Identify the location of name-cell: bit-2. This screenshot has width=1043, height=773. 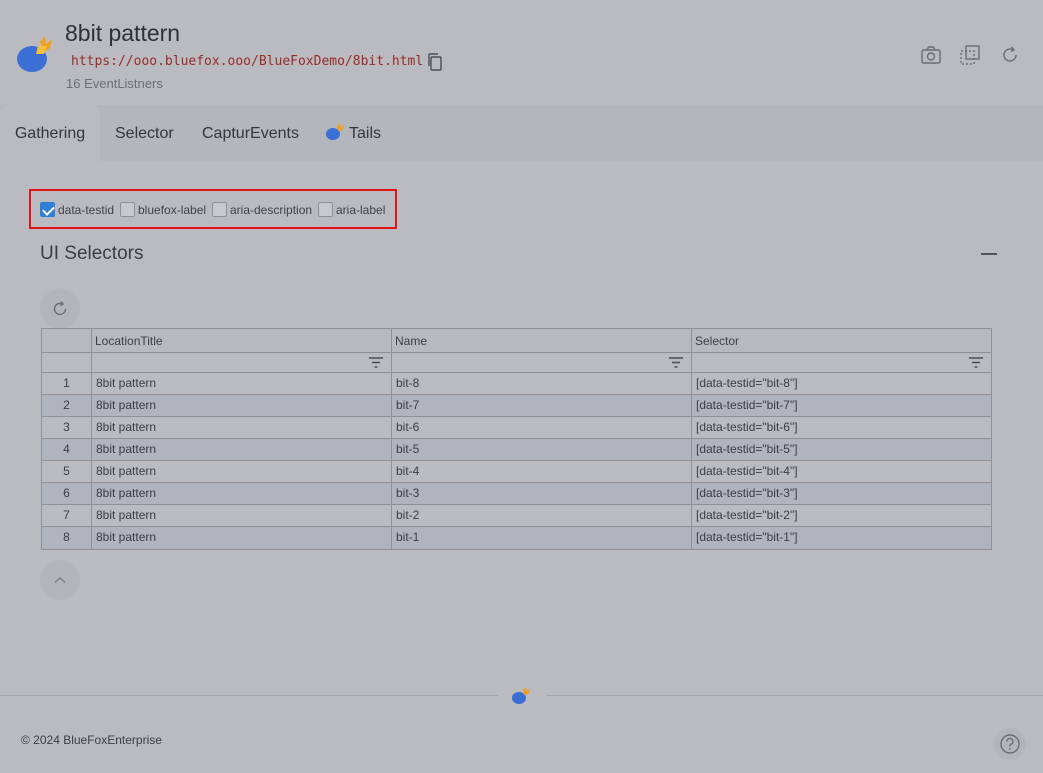
(542, 515).